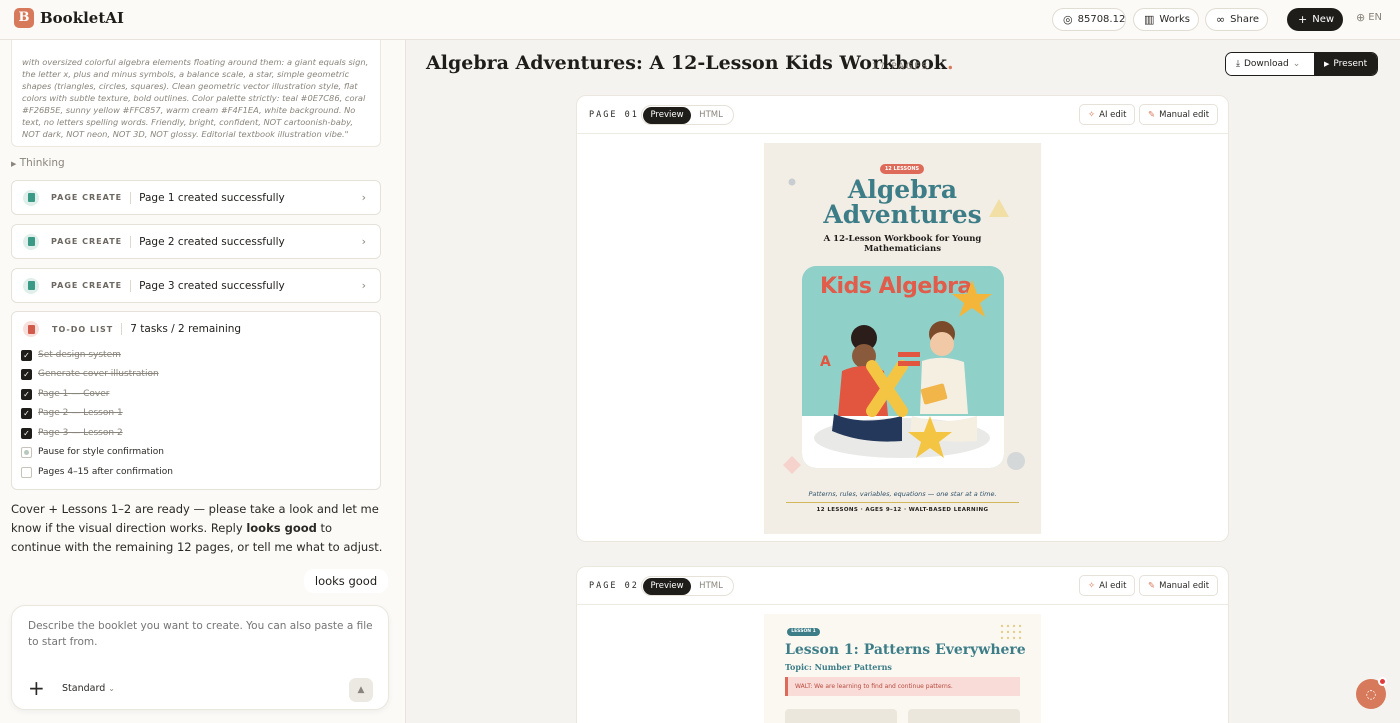 The width and height of the screenshot is (1400, 723). Describe the element at coordinates (1382, 681) in the screenshot. I see `notification-dot` at that location.